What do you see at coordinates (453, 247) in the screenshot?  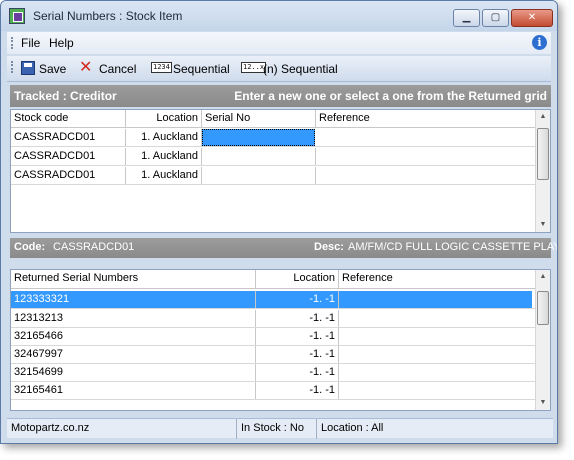 I see `desc-value: AM/FM/CD FULL LOGIC CASSETTE PLAY` at bounding box center [453, 247].